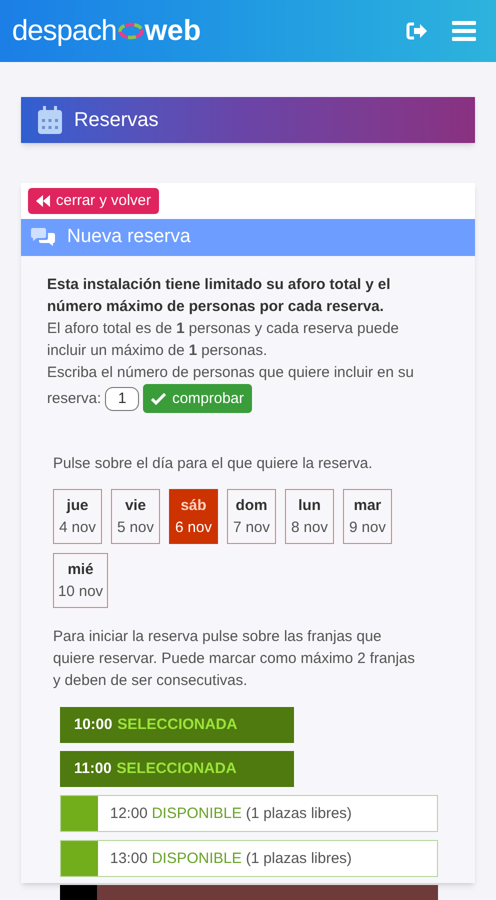  What do you see at coordinates (177, 769) in the screenshot?
I see `slot-button: 11:00 SELECCIONADA` at bounding box center [177, 769].